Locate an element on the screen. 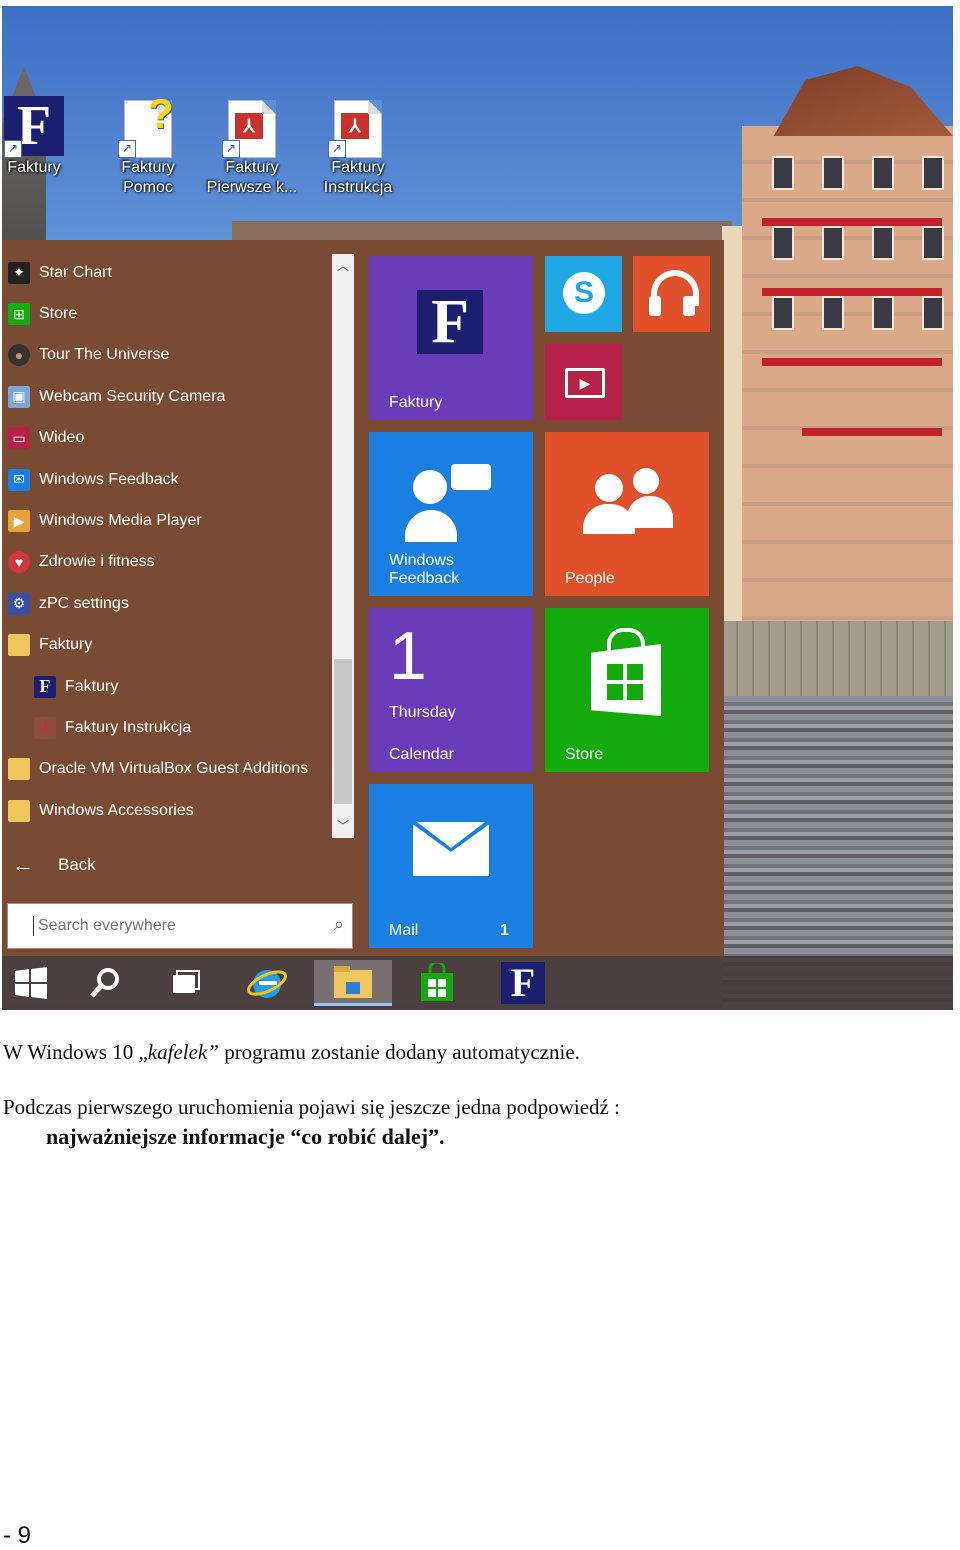 The width and height of the screenshot is (960, 1550). app-tour-the-universe: ● Tour The Universe is located at coordinates (167, 355).